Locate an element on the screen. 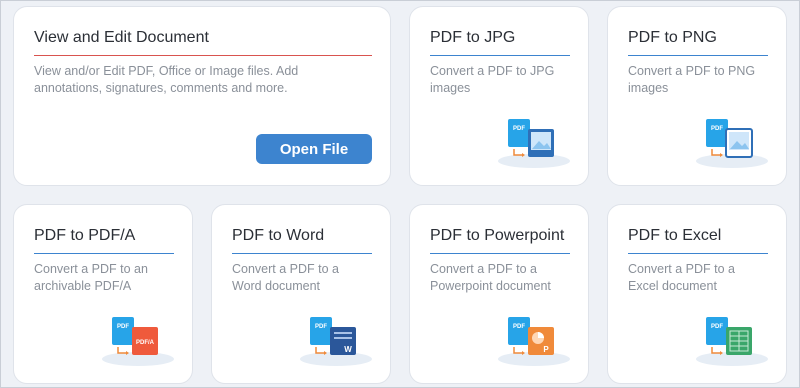 Image resolution: width=800 pixels, height=388 pixels. tool-description: Convert a PDF to a Word document is located at coordinates (285, 278).